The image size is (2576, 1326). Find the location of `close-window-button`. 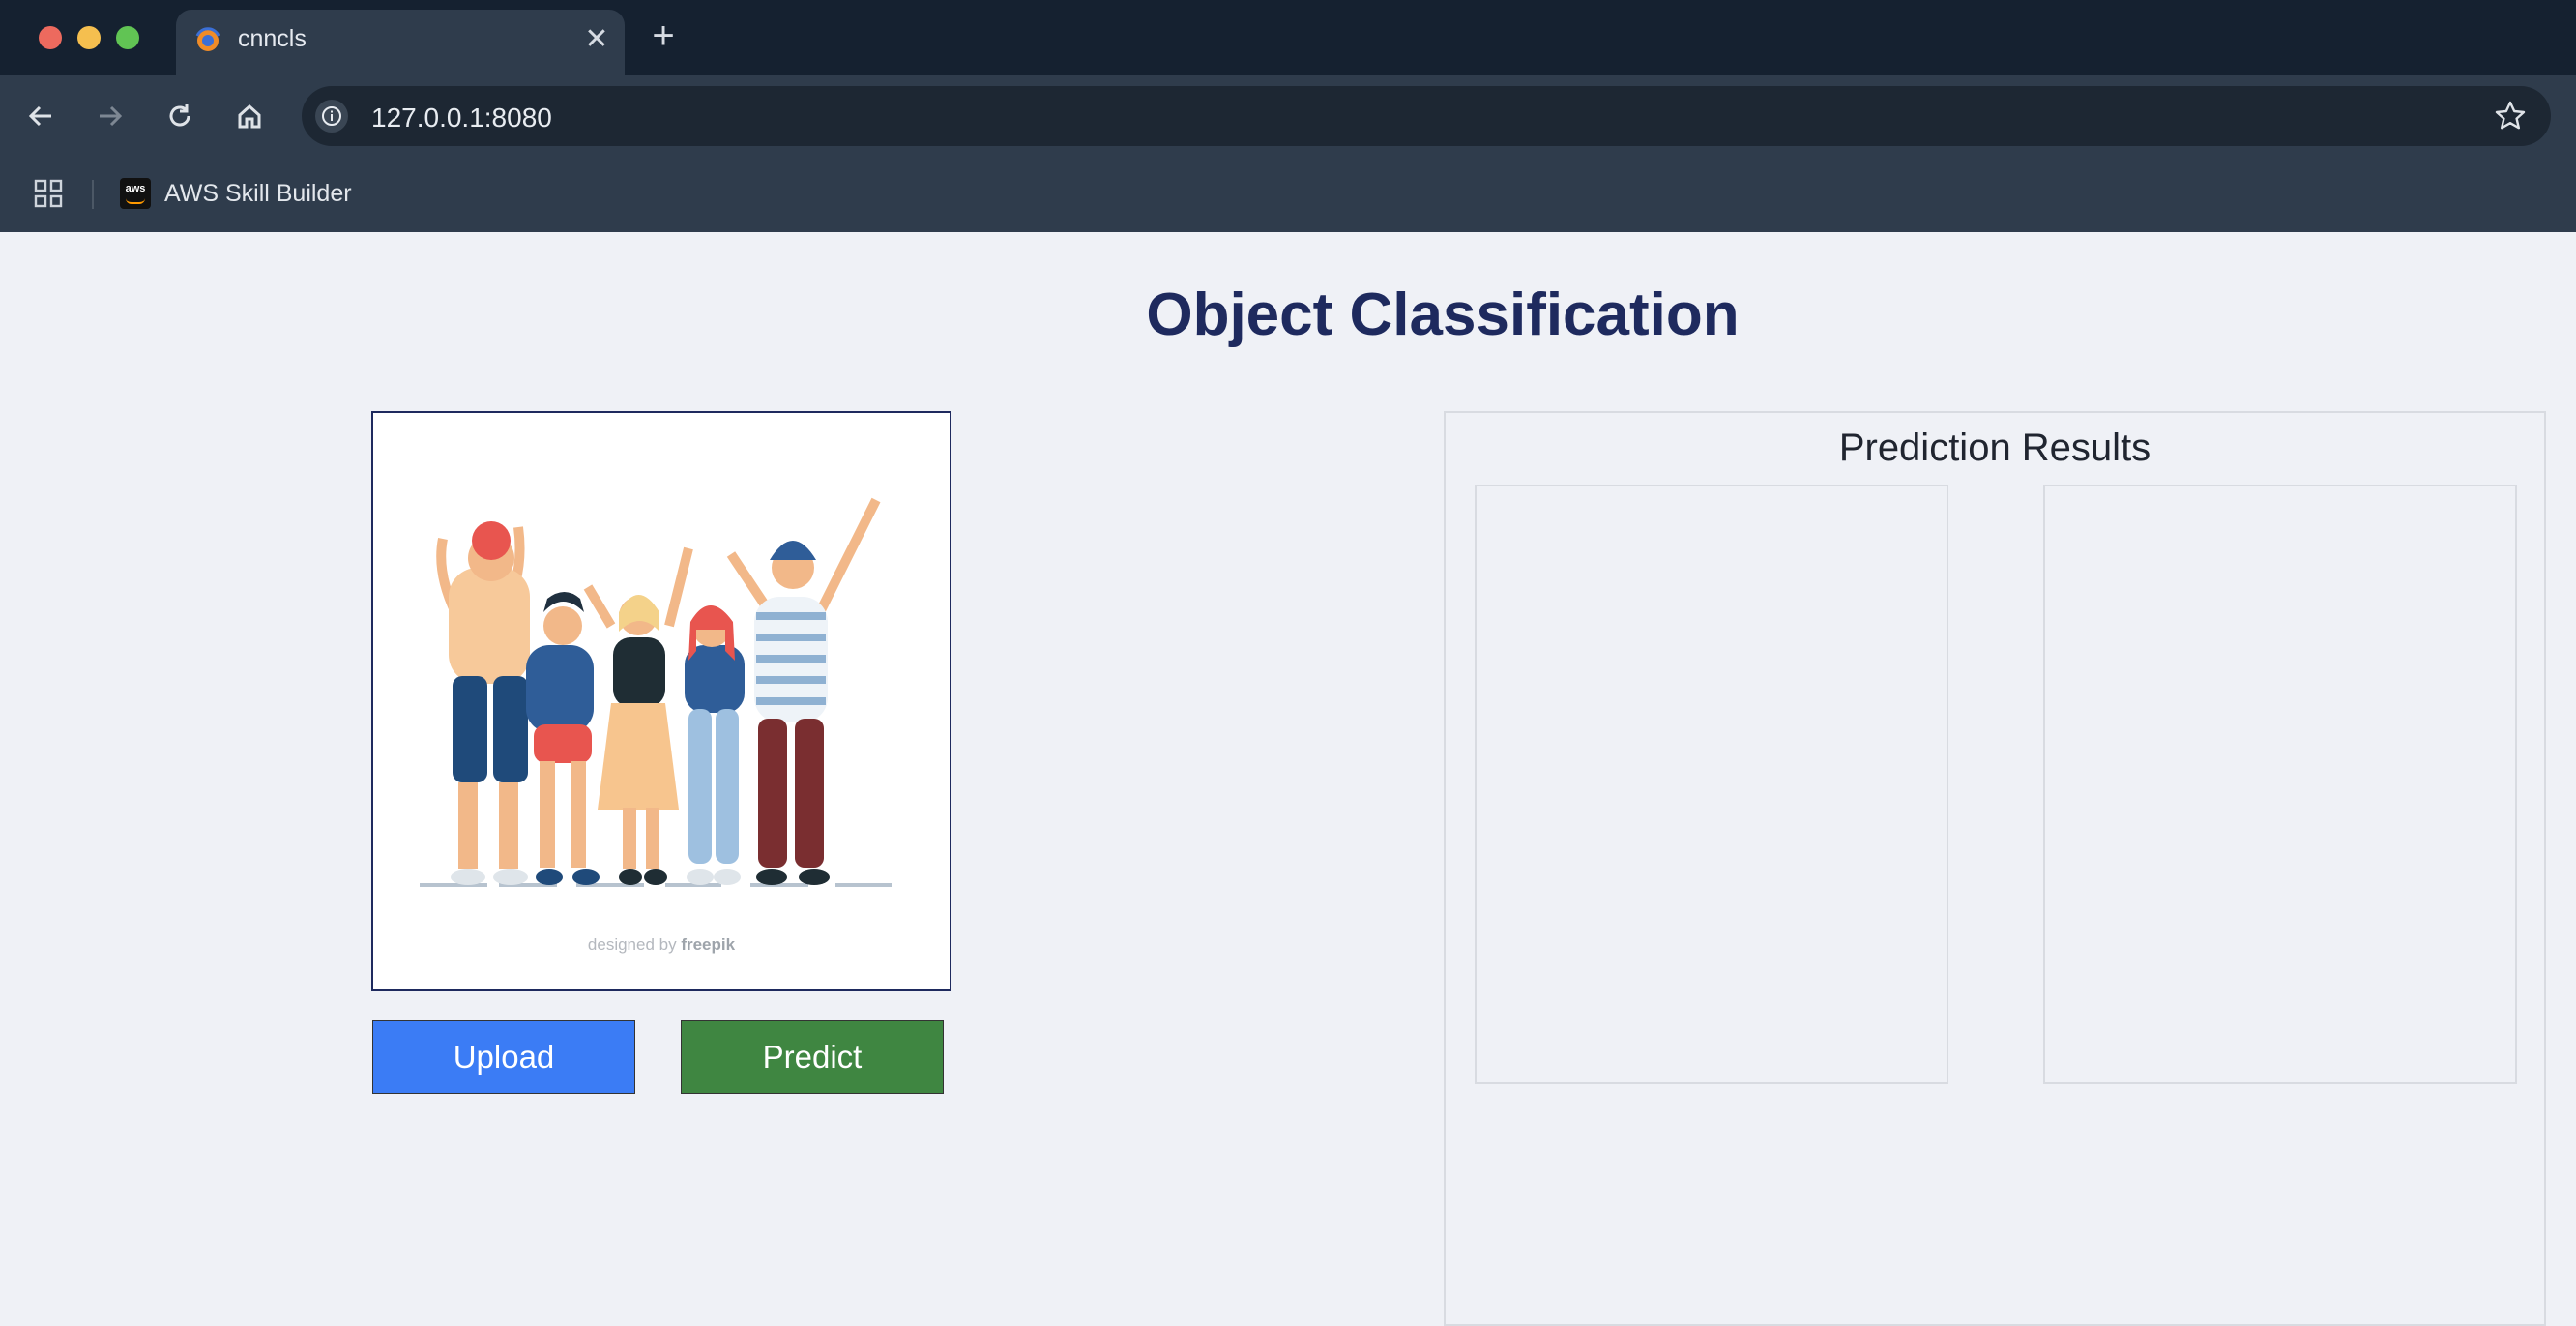

close-window-button is located at coordinates (50, 38).